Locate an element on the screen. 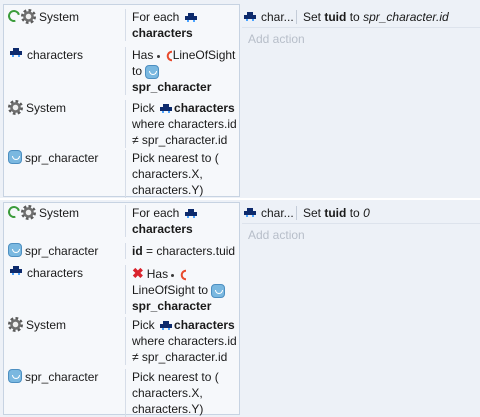 The image size is (480, 417). condition-operator: = is located at coordinates (150, 251).